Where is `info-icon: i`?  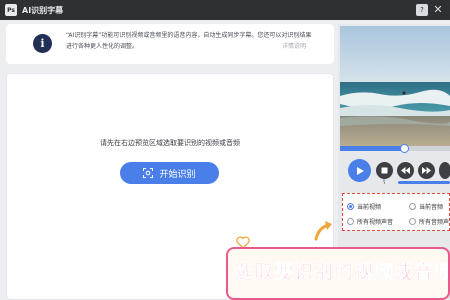 info-icon: i is located at coordinates (42, 43).